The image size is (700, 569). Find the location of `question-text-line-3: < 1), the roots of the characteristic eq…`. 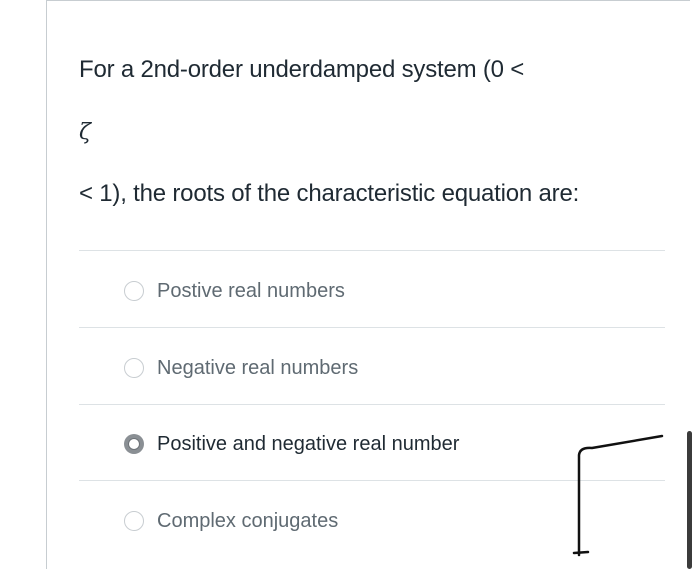

question-text-line-3: < 1), the roots of the characteristic eq… is located at coordinates (329, 193).